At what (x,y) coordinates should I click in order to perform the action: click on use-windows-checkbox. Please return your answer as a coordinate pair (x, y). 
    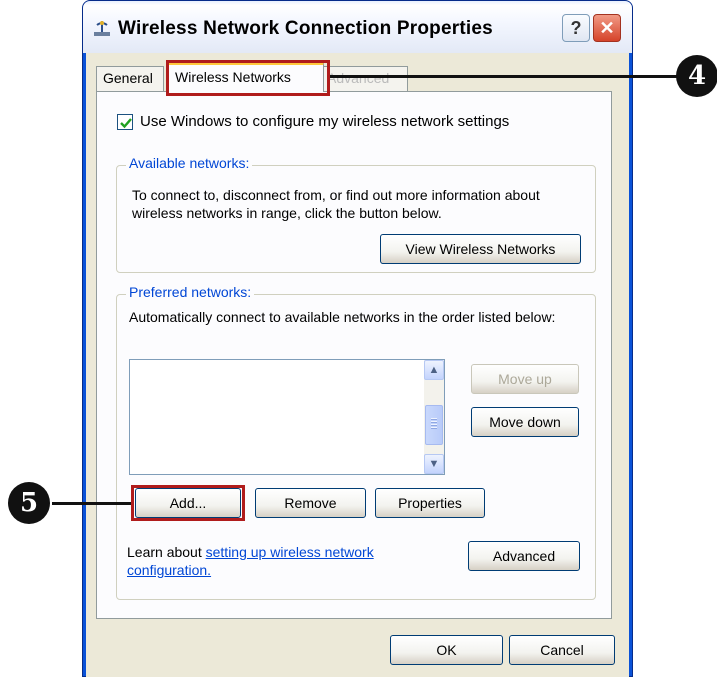
    Looking at the image, I should click on (125, 122).